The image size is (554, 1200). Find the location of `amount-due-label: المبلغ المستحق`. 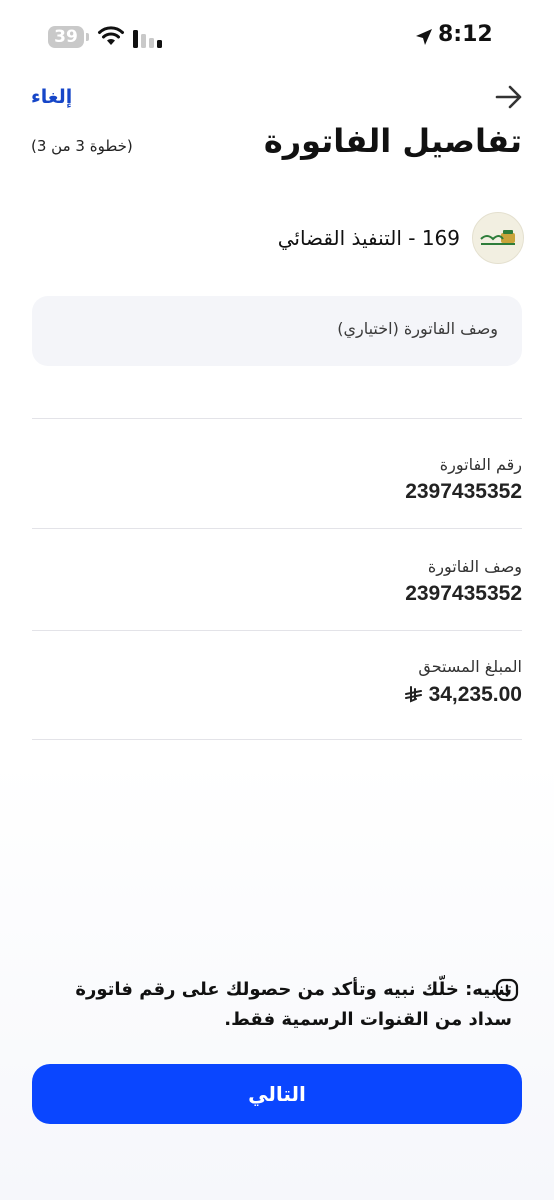

amount-due-label: المبلغ المستحق is located at coordinates (470, 666).